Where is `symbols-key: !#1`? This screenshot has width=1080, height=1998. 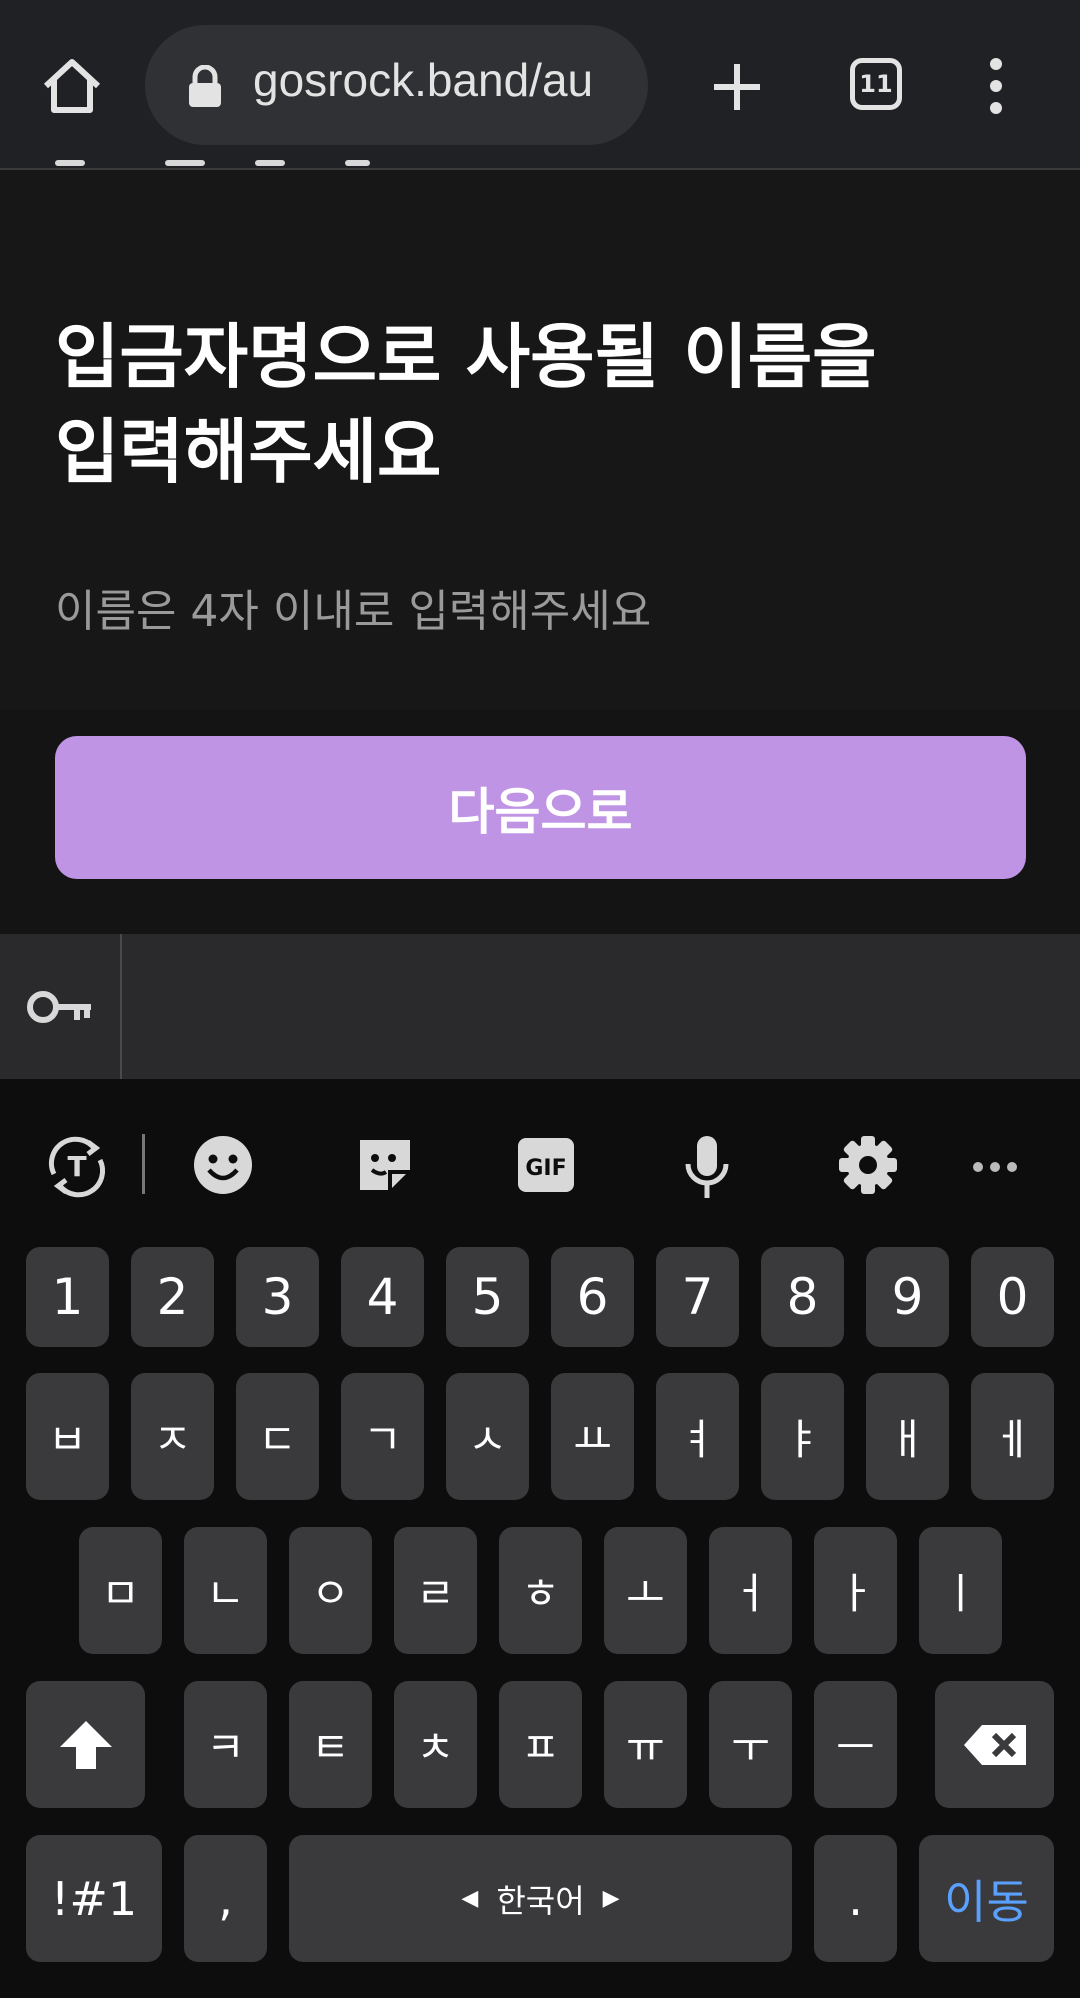
symbols-key: !#1 is located at coordinates (94, 1898).